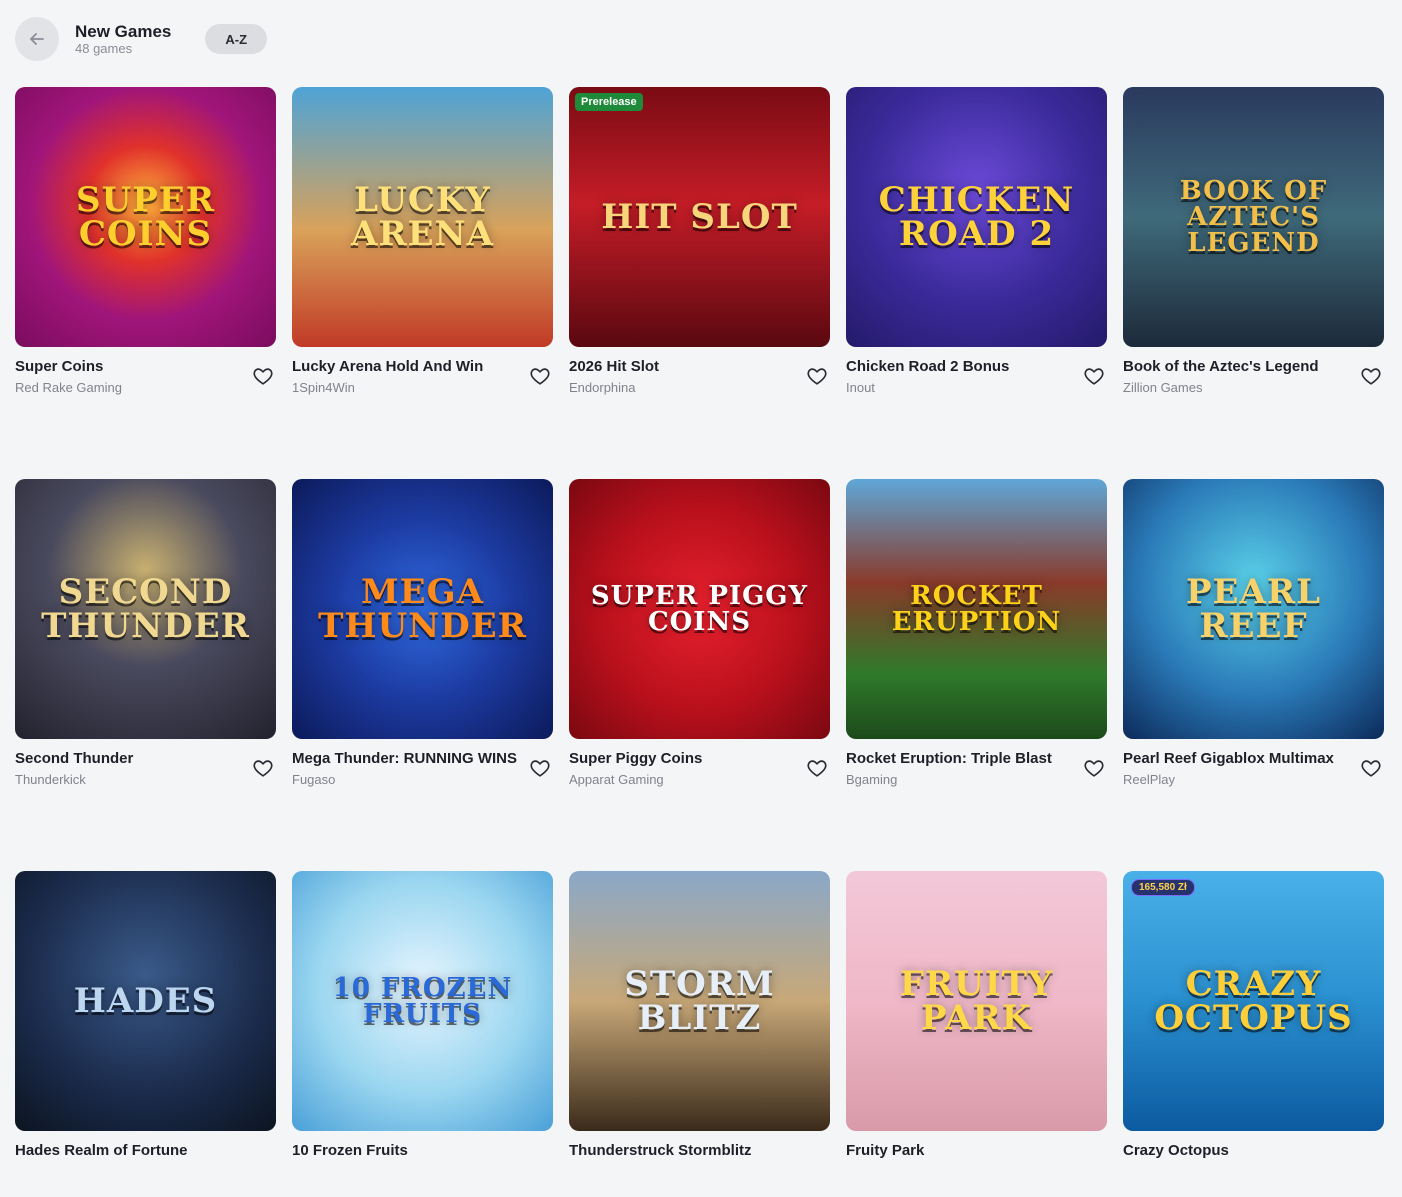  I want to click on game-logo: STORM BLITZ, so click(699, 1001).